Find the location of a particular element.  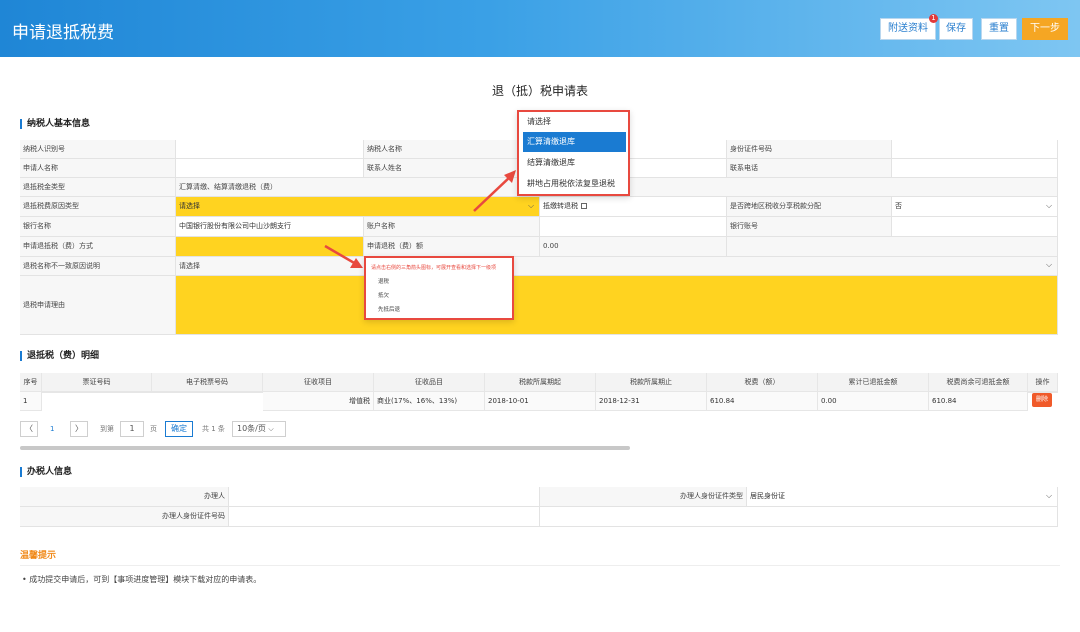

refund-reason-textarea is located at coordinates (617, 305).